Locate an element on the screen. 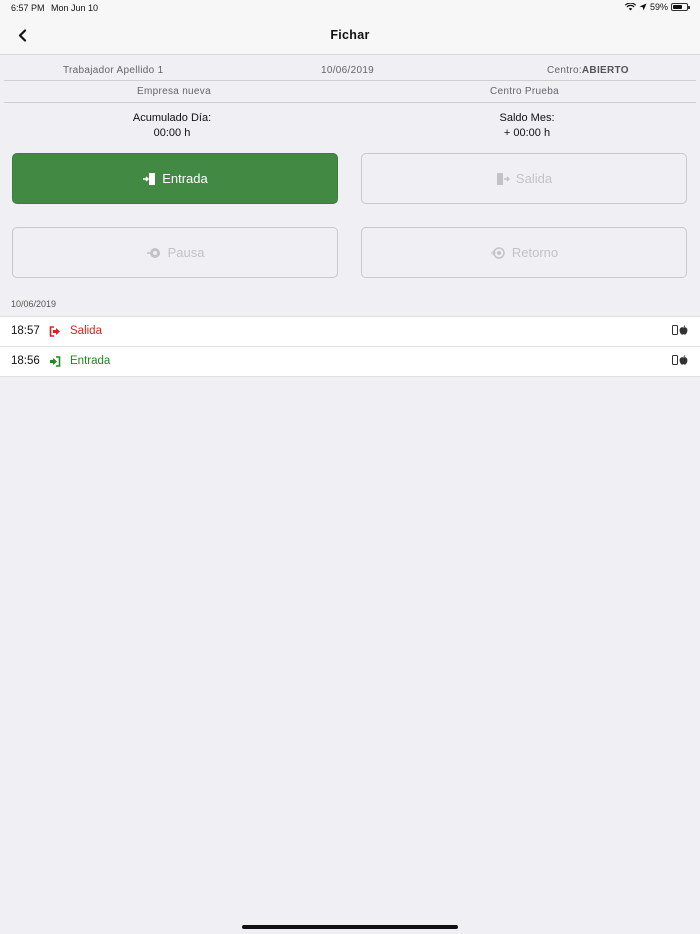 The height and width of the screenshot is (934, 700). punch-log-list: 18:57 Salida 18:56 Entrada is located at coordinates (350, 346).